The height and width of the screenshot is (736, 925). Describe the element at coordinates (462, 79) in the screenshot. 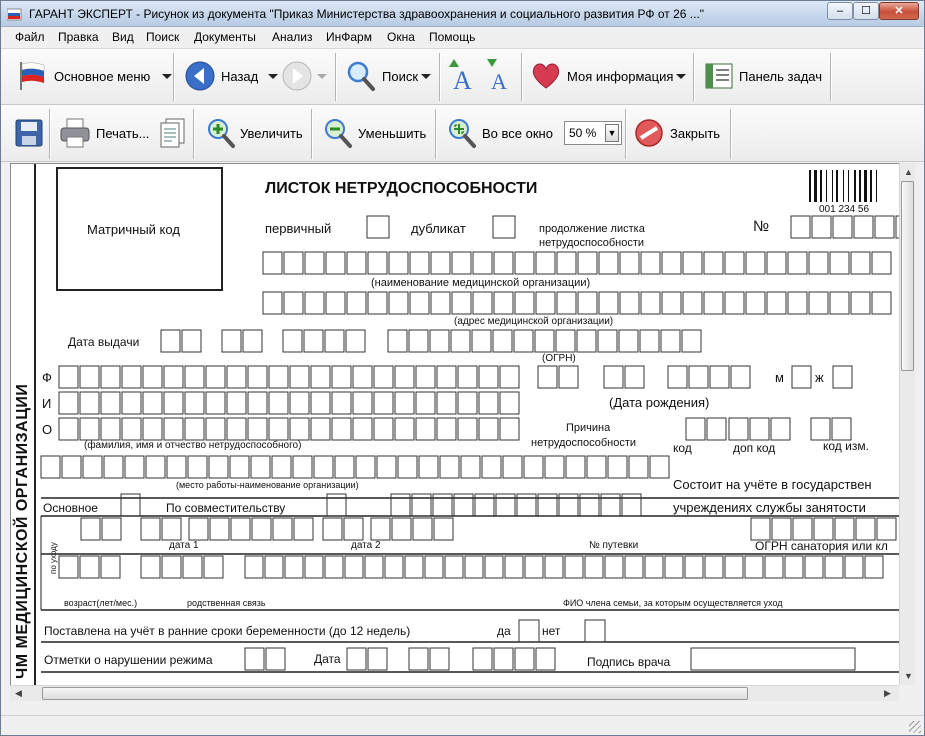

I see `svg-text: A` at that location.